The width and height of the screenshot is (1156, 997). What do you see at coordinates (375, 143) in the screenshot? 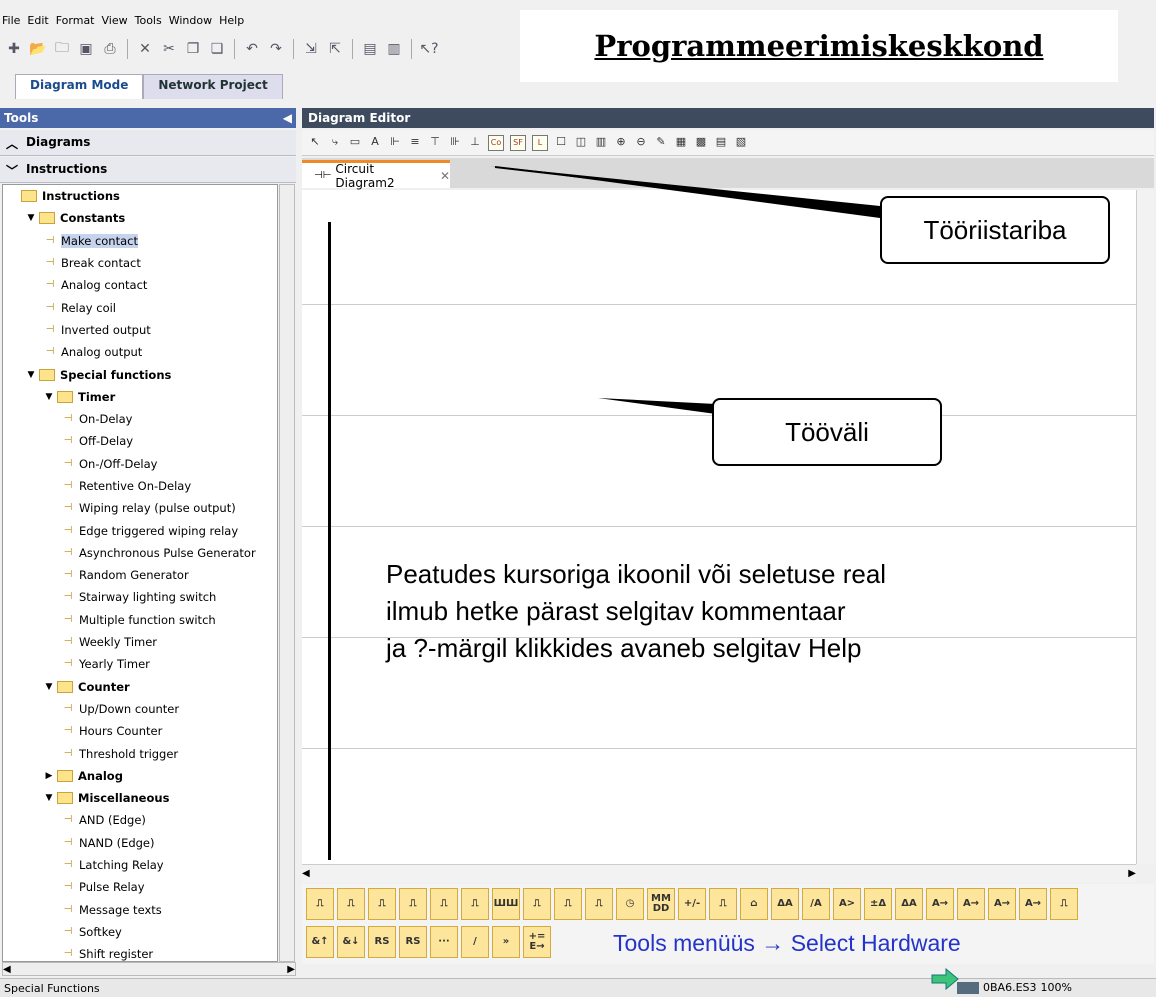
I see `text-tool-icon: A` at bounding box center [375, 143].